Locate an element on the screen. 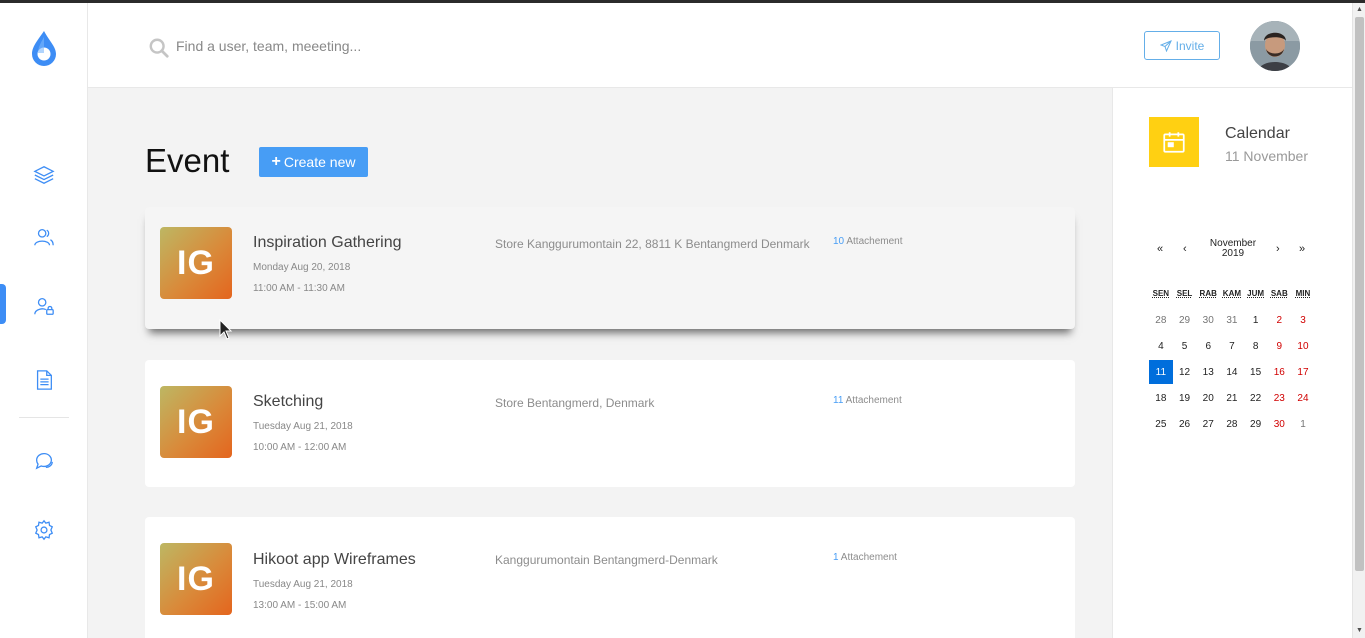  create-new-label: Create new is located at coordinates (319, 162).